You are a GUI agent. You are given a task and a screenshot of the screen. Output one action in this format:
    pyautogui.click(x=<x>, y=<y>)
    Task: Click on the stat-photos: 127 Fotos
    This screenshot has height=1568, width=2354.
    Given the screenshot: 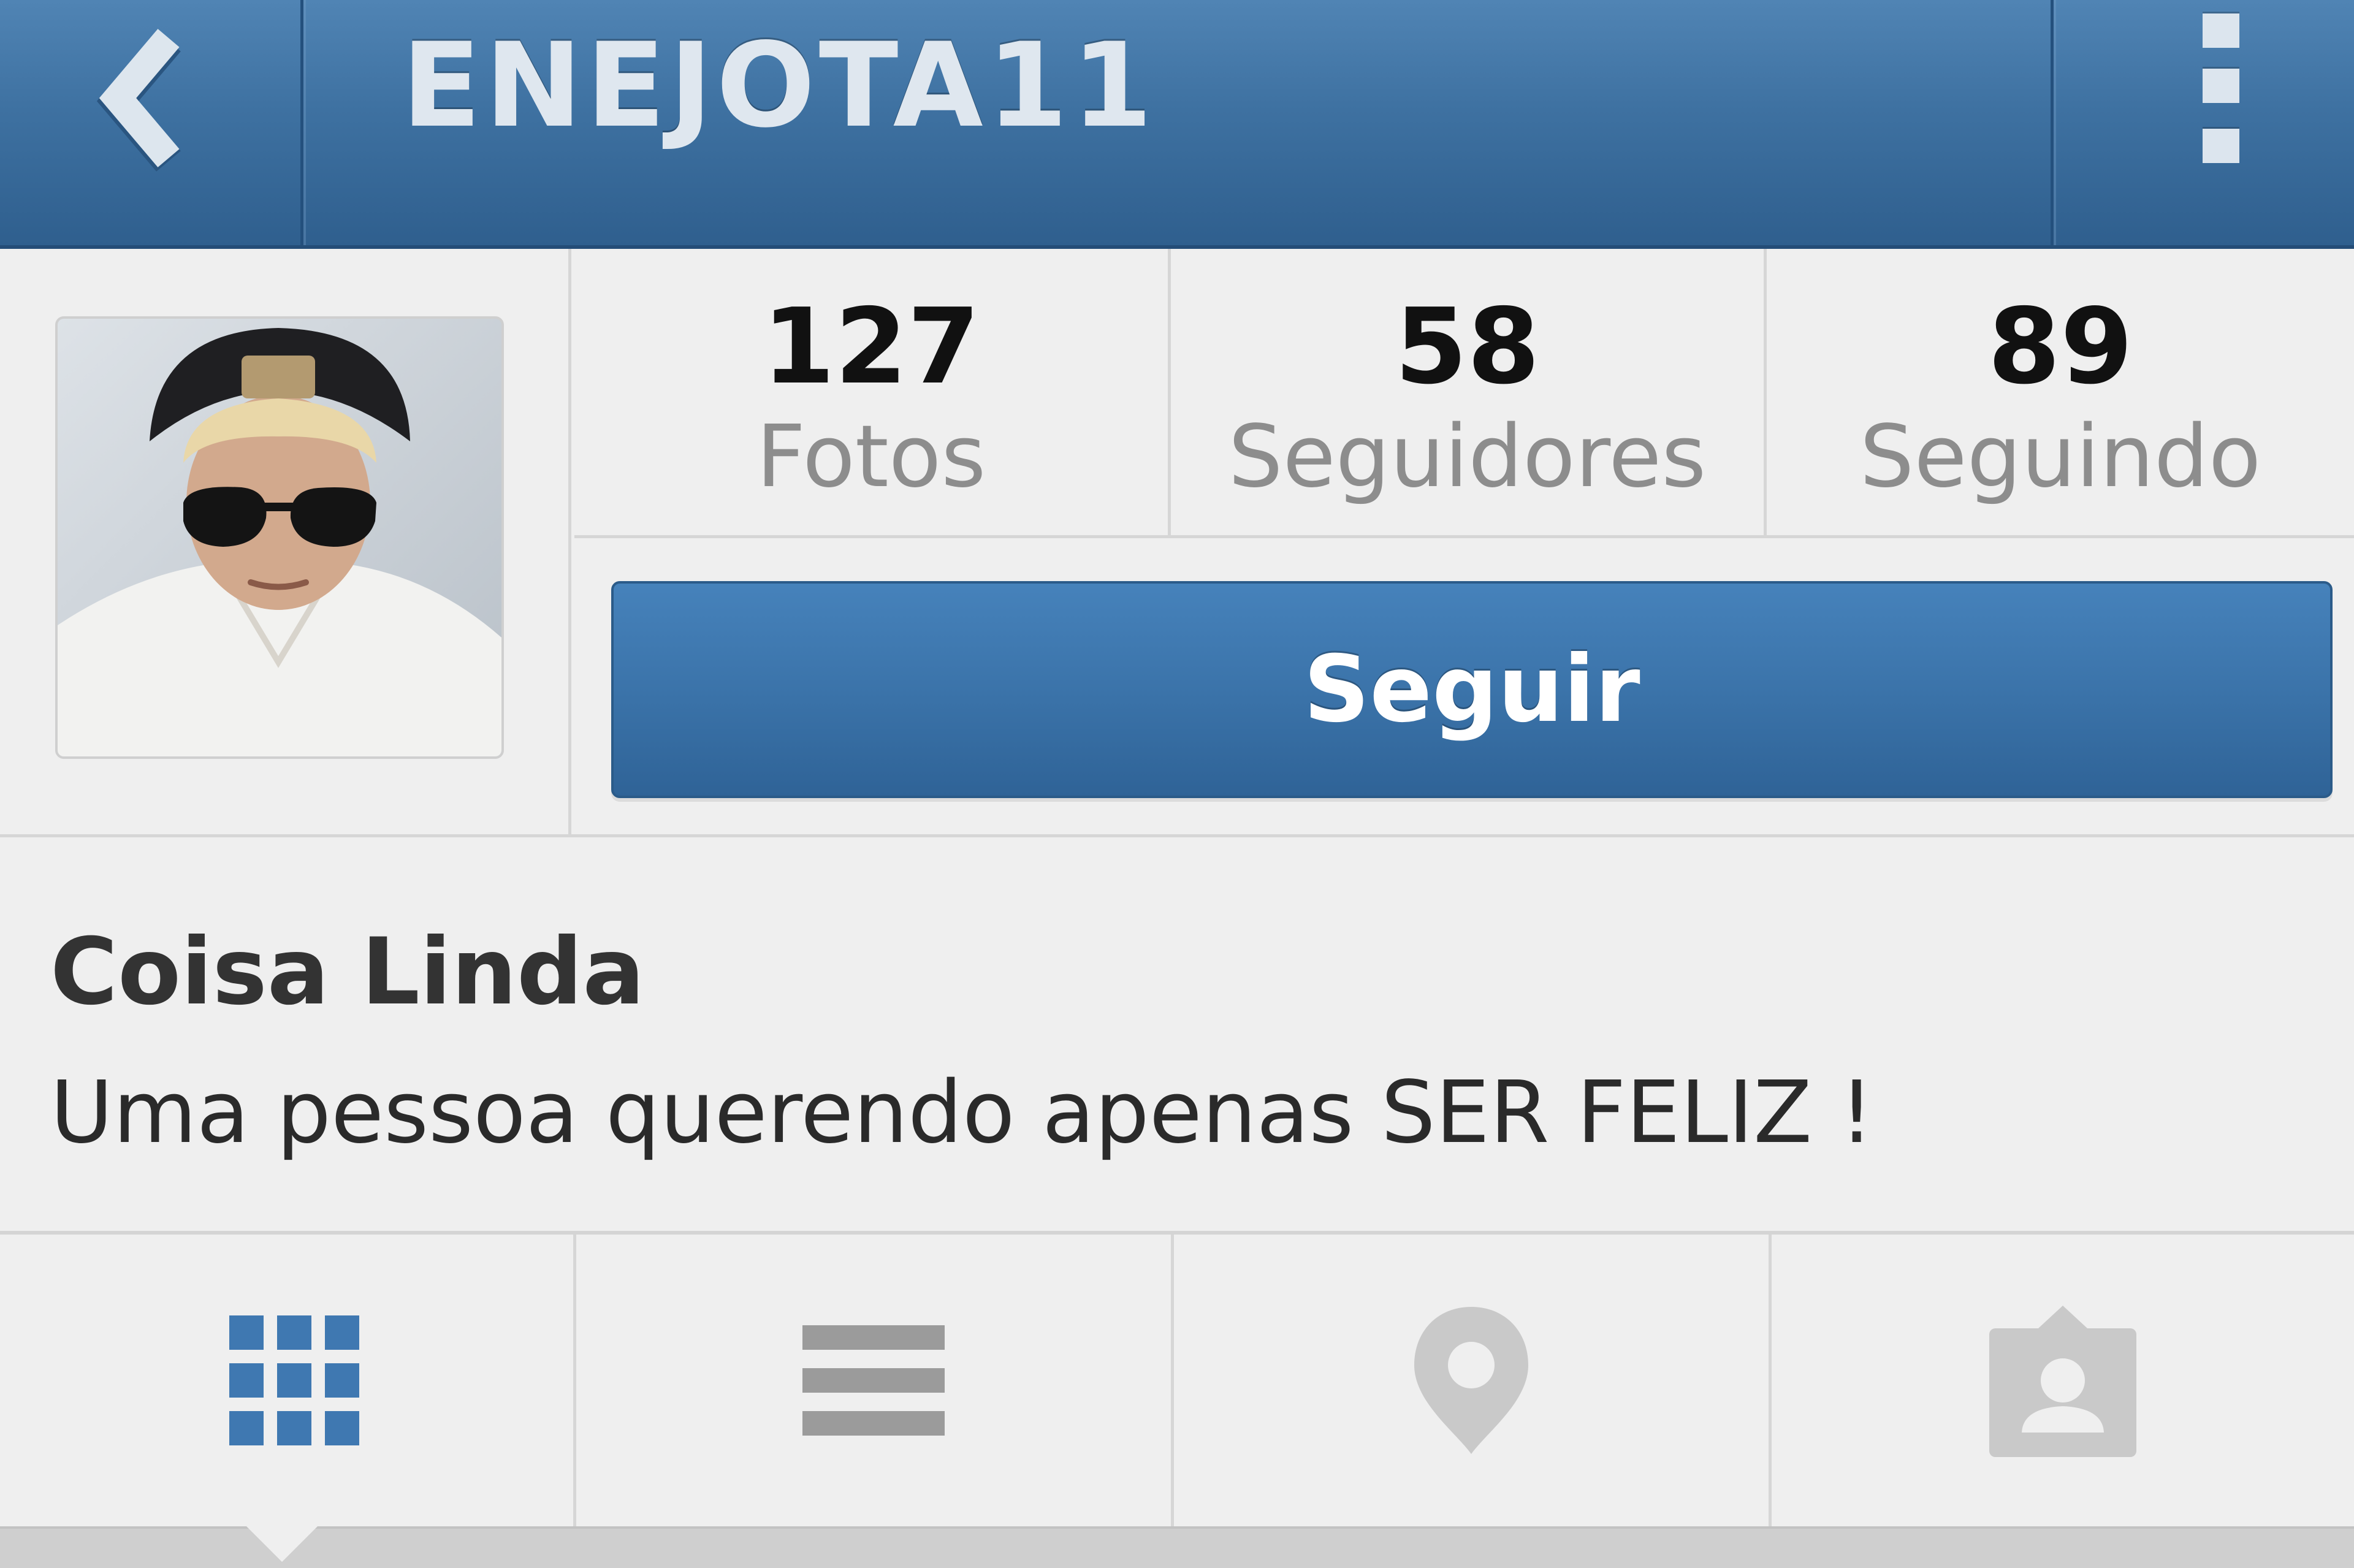 What is the action you would take?
    pyautogui.click(x=871, y=392)
    